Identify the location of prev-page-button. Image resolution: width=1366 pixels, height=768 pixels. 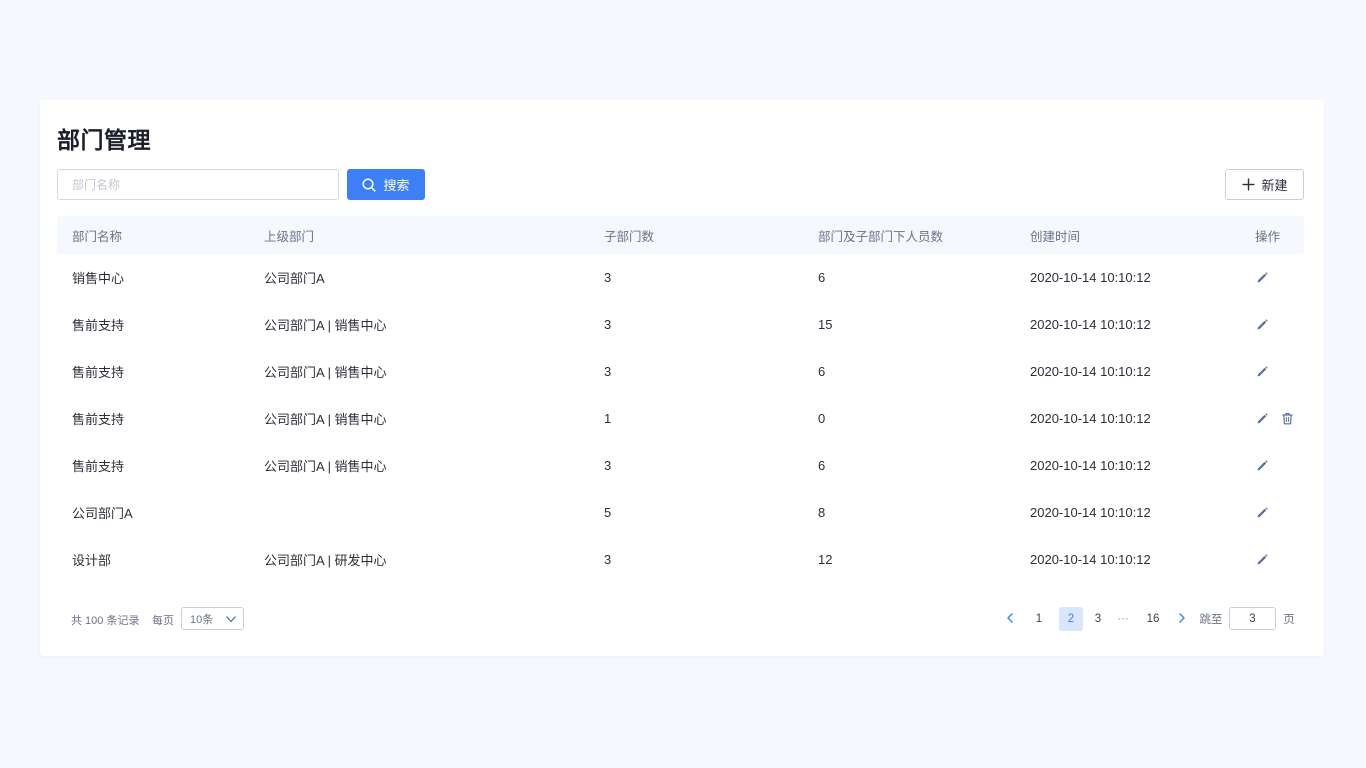
(1010, 619).